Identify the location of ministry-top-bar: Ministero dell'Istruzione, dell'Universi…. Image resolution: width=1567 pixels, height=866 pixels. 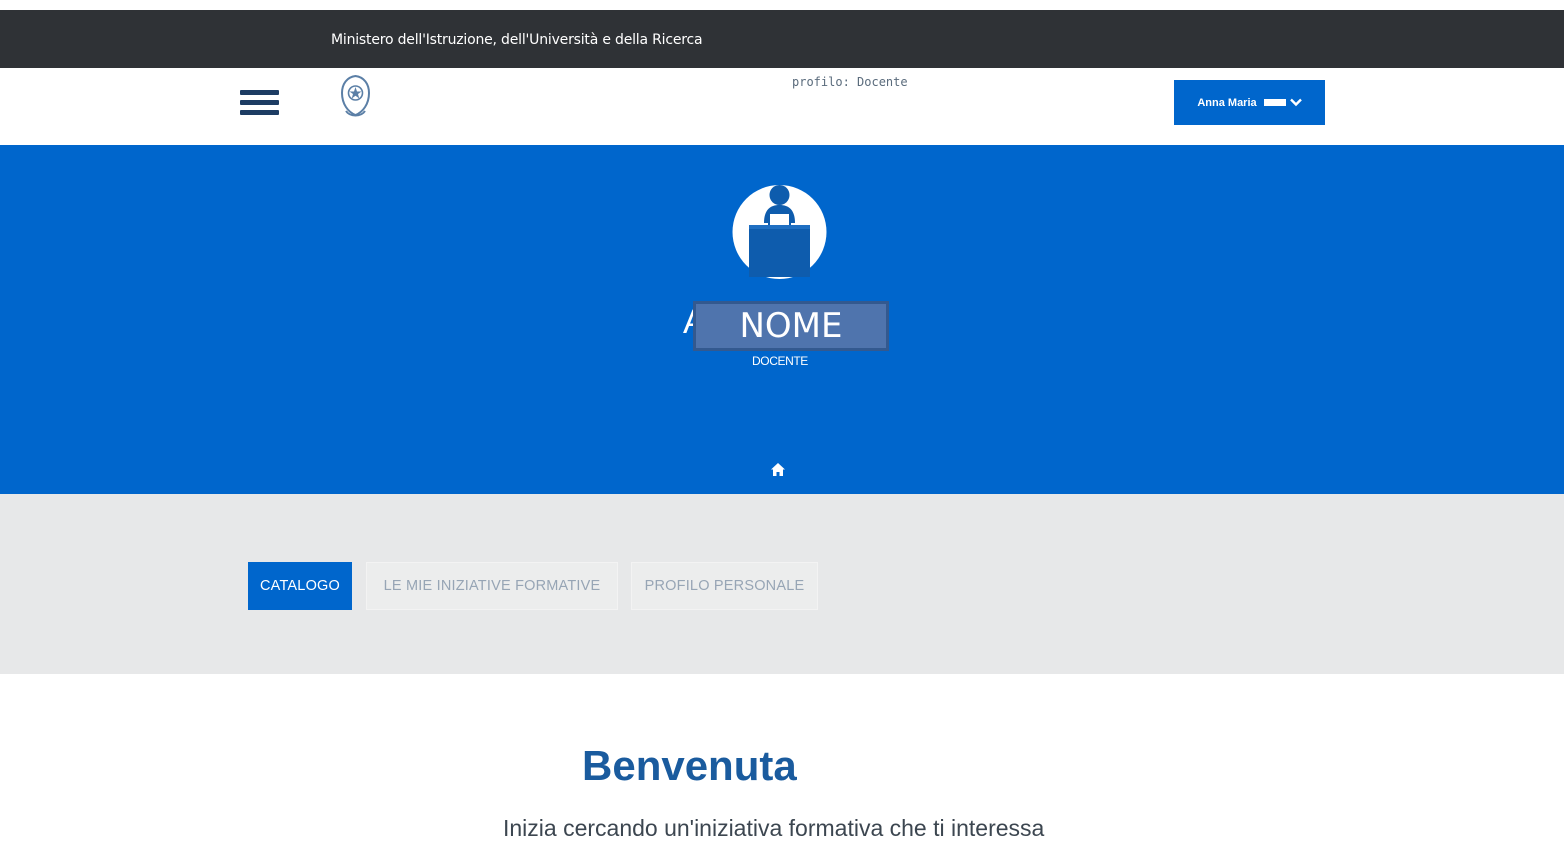
(782, 39).